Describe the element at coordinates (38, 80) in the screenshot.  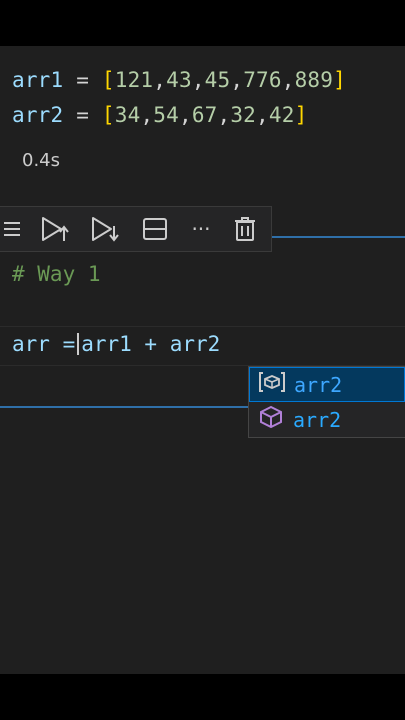
I see `var-arr1: arr1` at that location.